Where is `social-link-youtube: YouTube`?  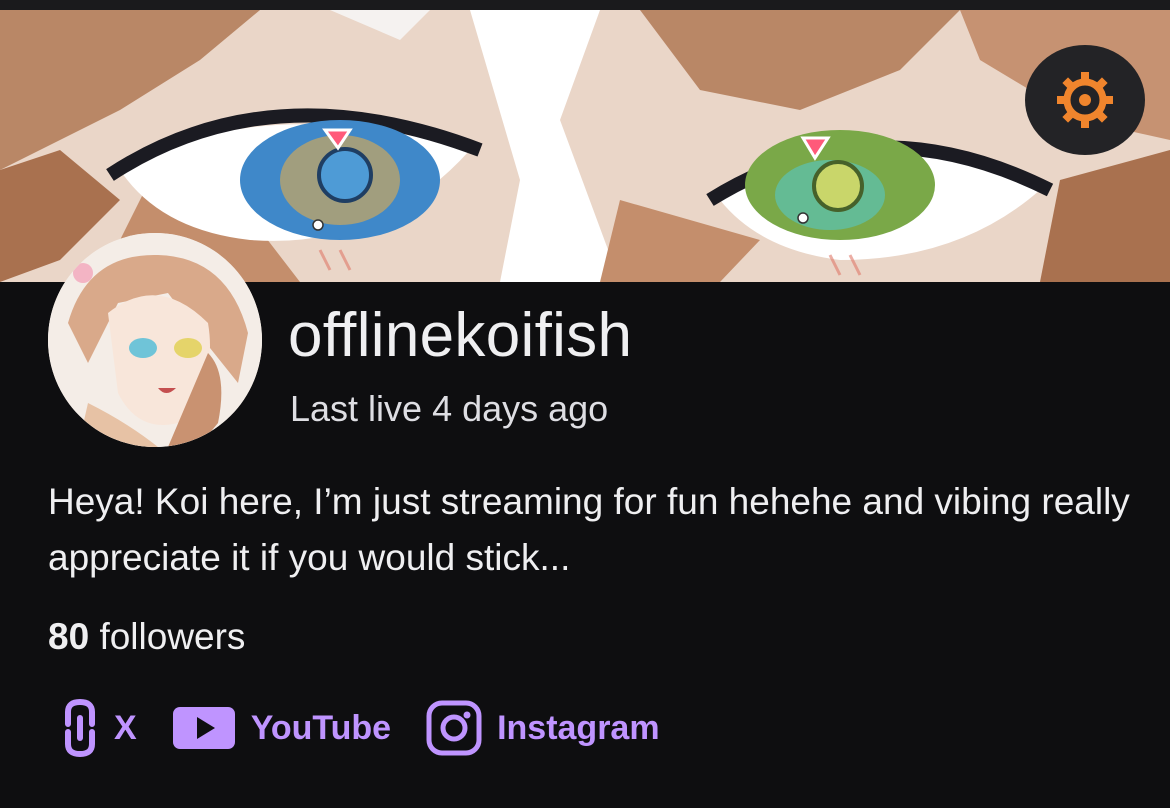 social-link-youtube: YouTube is located at coordinates (281, 728).